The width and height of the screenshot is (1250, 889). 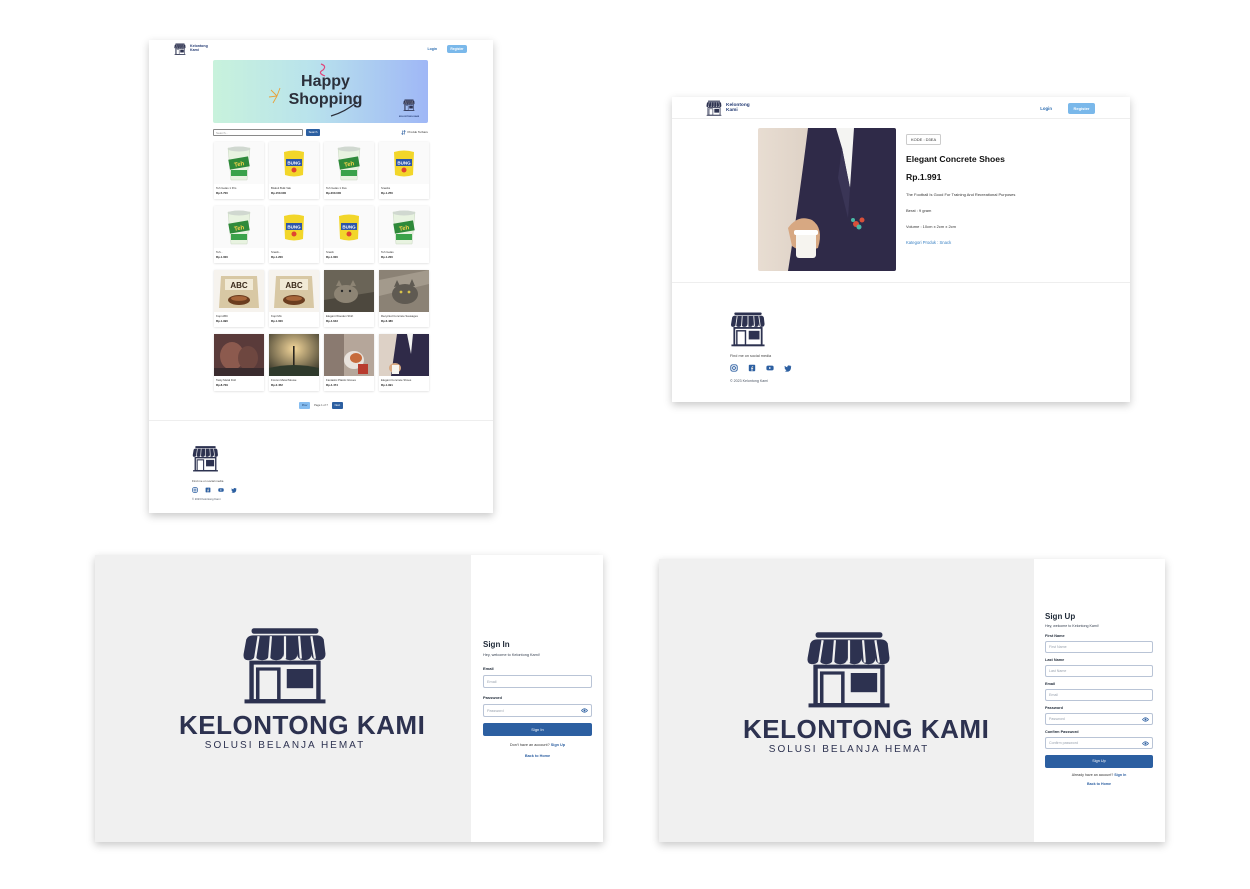 What do you see at coordinates (511, 655) in the screenshot?
I see `signin-subtitle: Hey, welcome to Kelontong Kami!` at bounding box center [511, 655].